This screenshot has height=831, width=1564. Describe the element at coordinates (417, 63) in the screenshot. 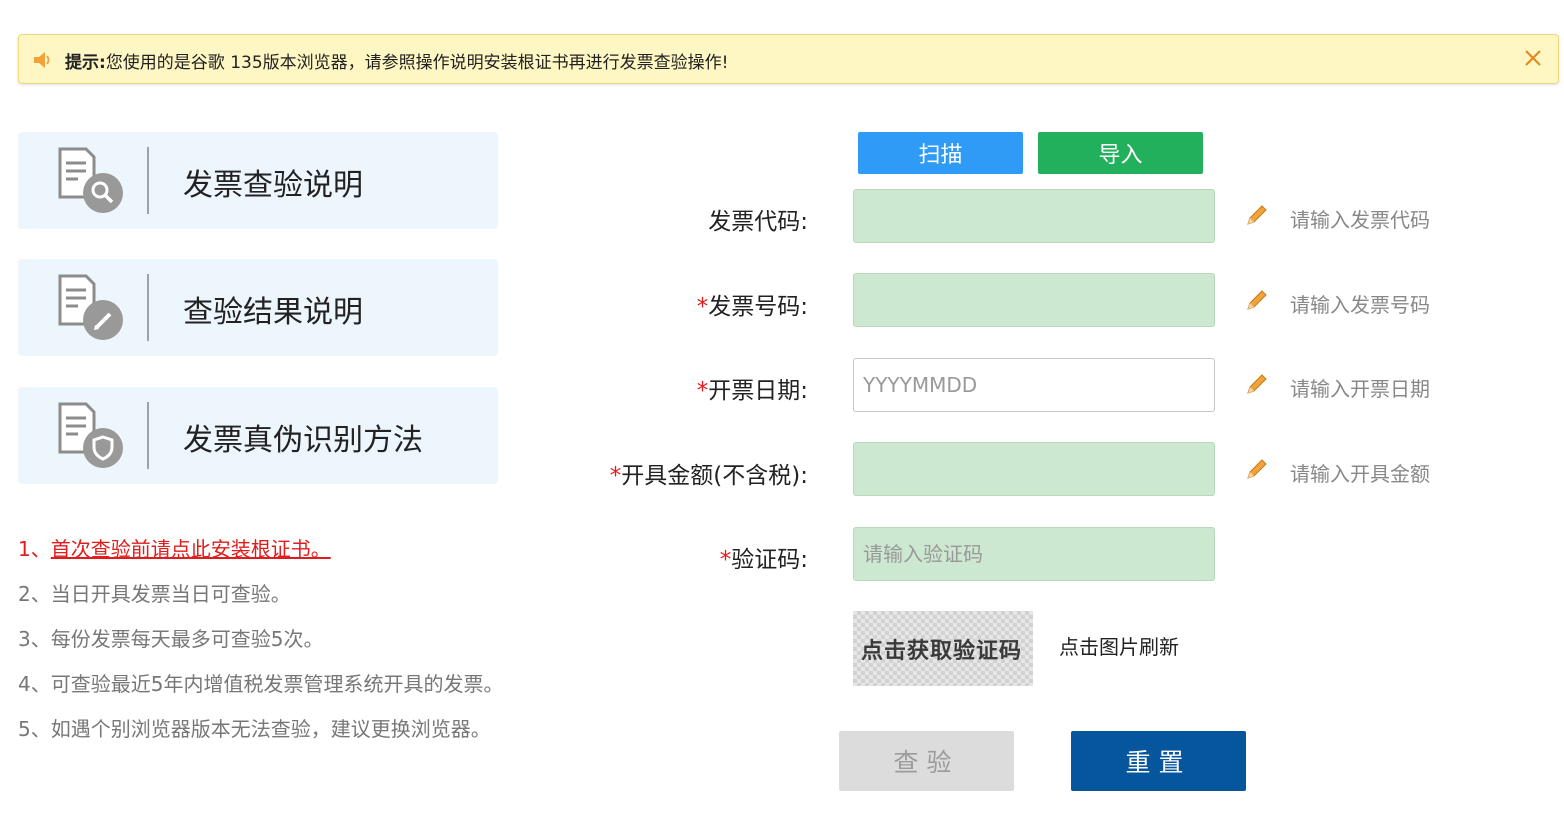

I see `notice-text: 您使用的是谷歌 135版本浏览器，请参照操作说明安装根证书再进行发票查验操作!` at that location.